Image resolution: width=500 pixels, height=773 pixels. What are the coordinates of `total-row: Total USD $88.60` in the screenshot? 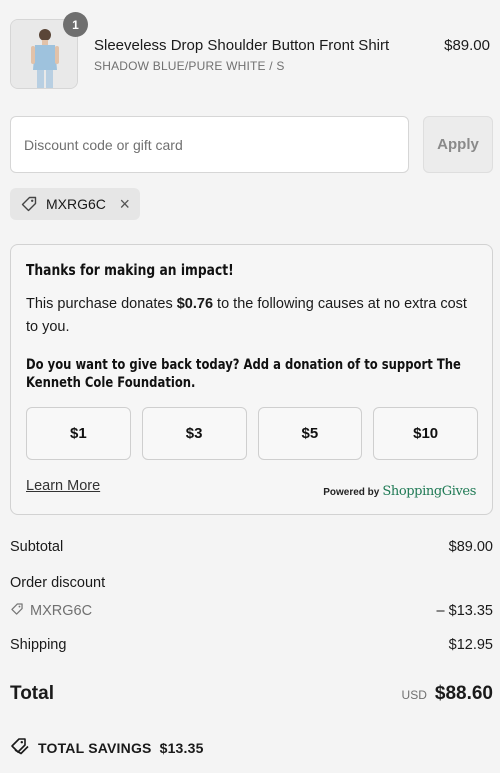 It's located at (251, 694).